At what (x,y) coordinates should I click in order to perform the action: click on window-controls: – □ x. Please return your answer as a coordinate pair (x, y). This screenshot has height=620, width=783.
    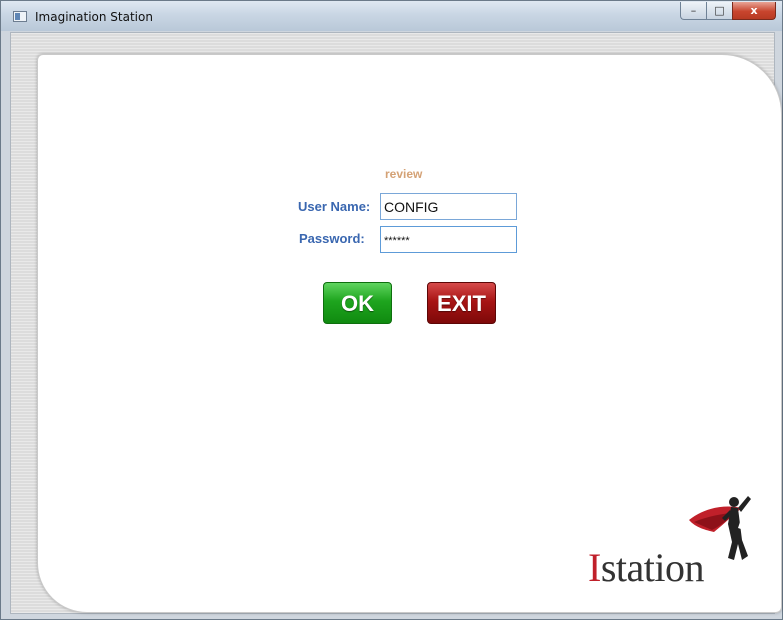
    Looking at the image, I should click on (728, 11).